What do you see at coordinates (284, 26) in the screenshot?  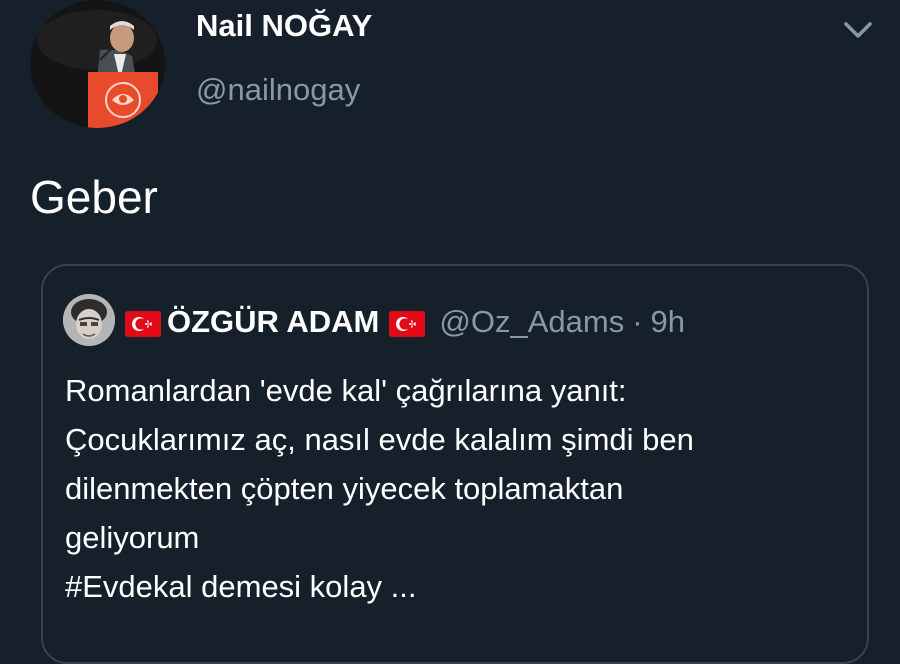 I see `author-name: Nail NOĞAY` at bounding box center [284, 26].